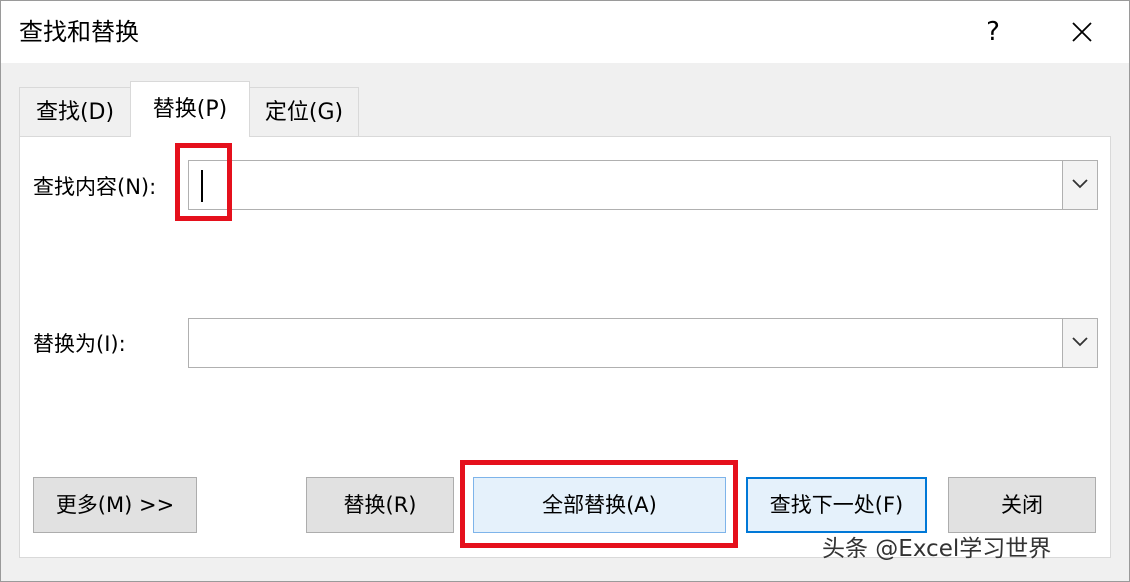 The image size is (1130, 582). Describe the element at coordinates (115, 505) in the screenshot. I see `more-button: 更多(M) >>` at that location.